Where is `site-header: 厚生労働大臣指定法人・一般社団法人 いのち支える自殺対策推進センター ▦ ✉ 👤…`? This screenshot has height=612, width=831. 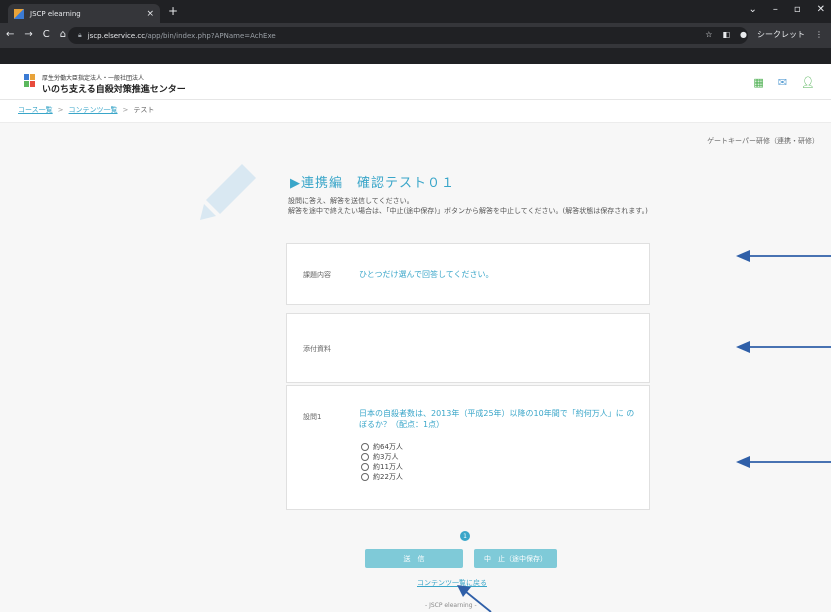 site-header: 厚生労働大臣指定法人・一般社団法人 いのち支える自殺対策推進センター ▦ ✉ 👤… is located at coordinates (415, 82).